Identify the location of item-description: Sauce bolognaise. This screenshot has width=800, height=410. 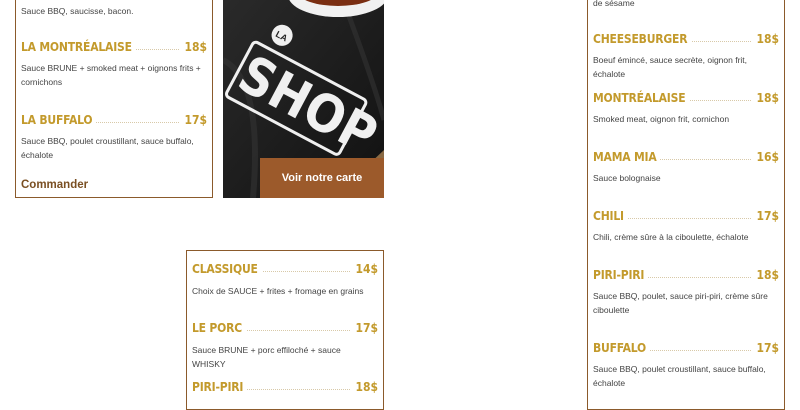
(627, 178).